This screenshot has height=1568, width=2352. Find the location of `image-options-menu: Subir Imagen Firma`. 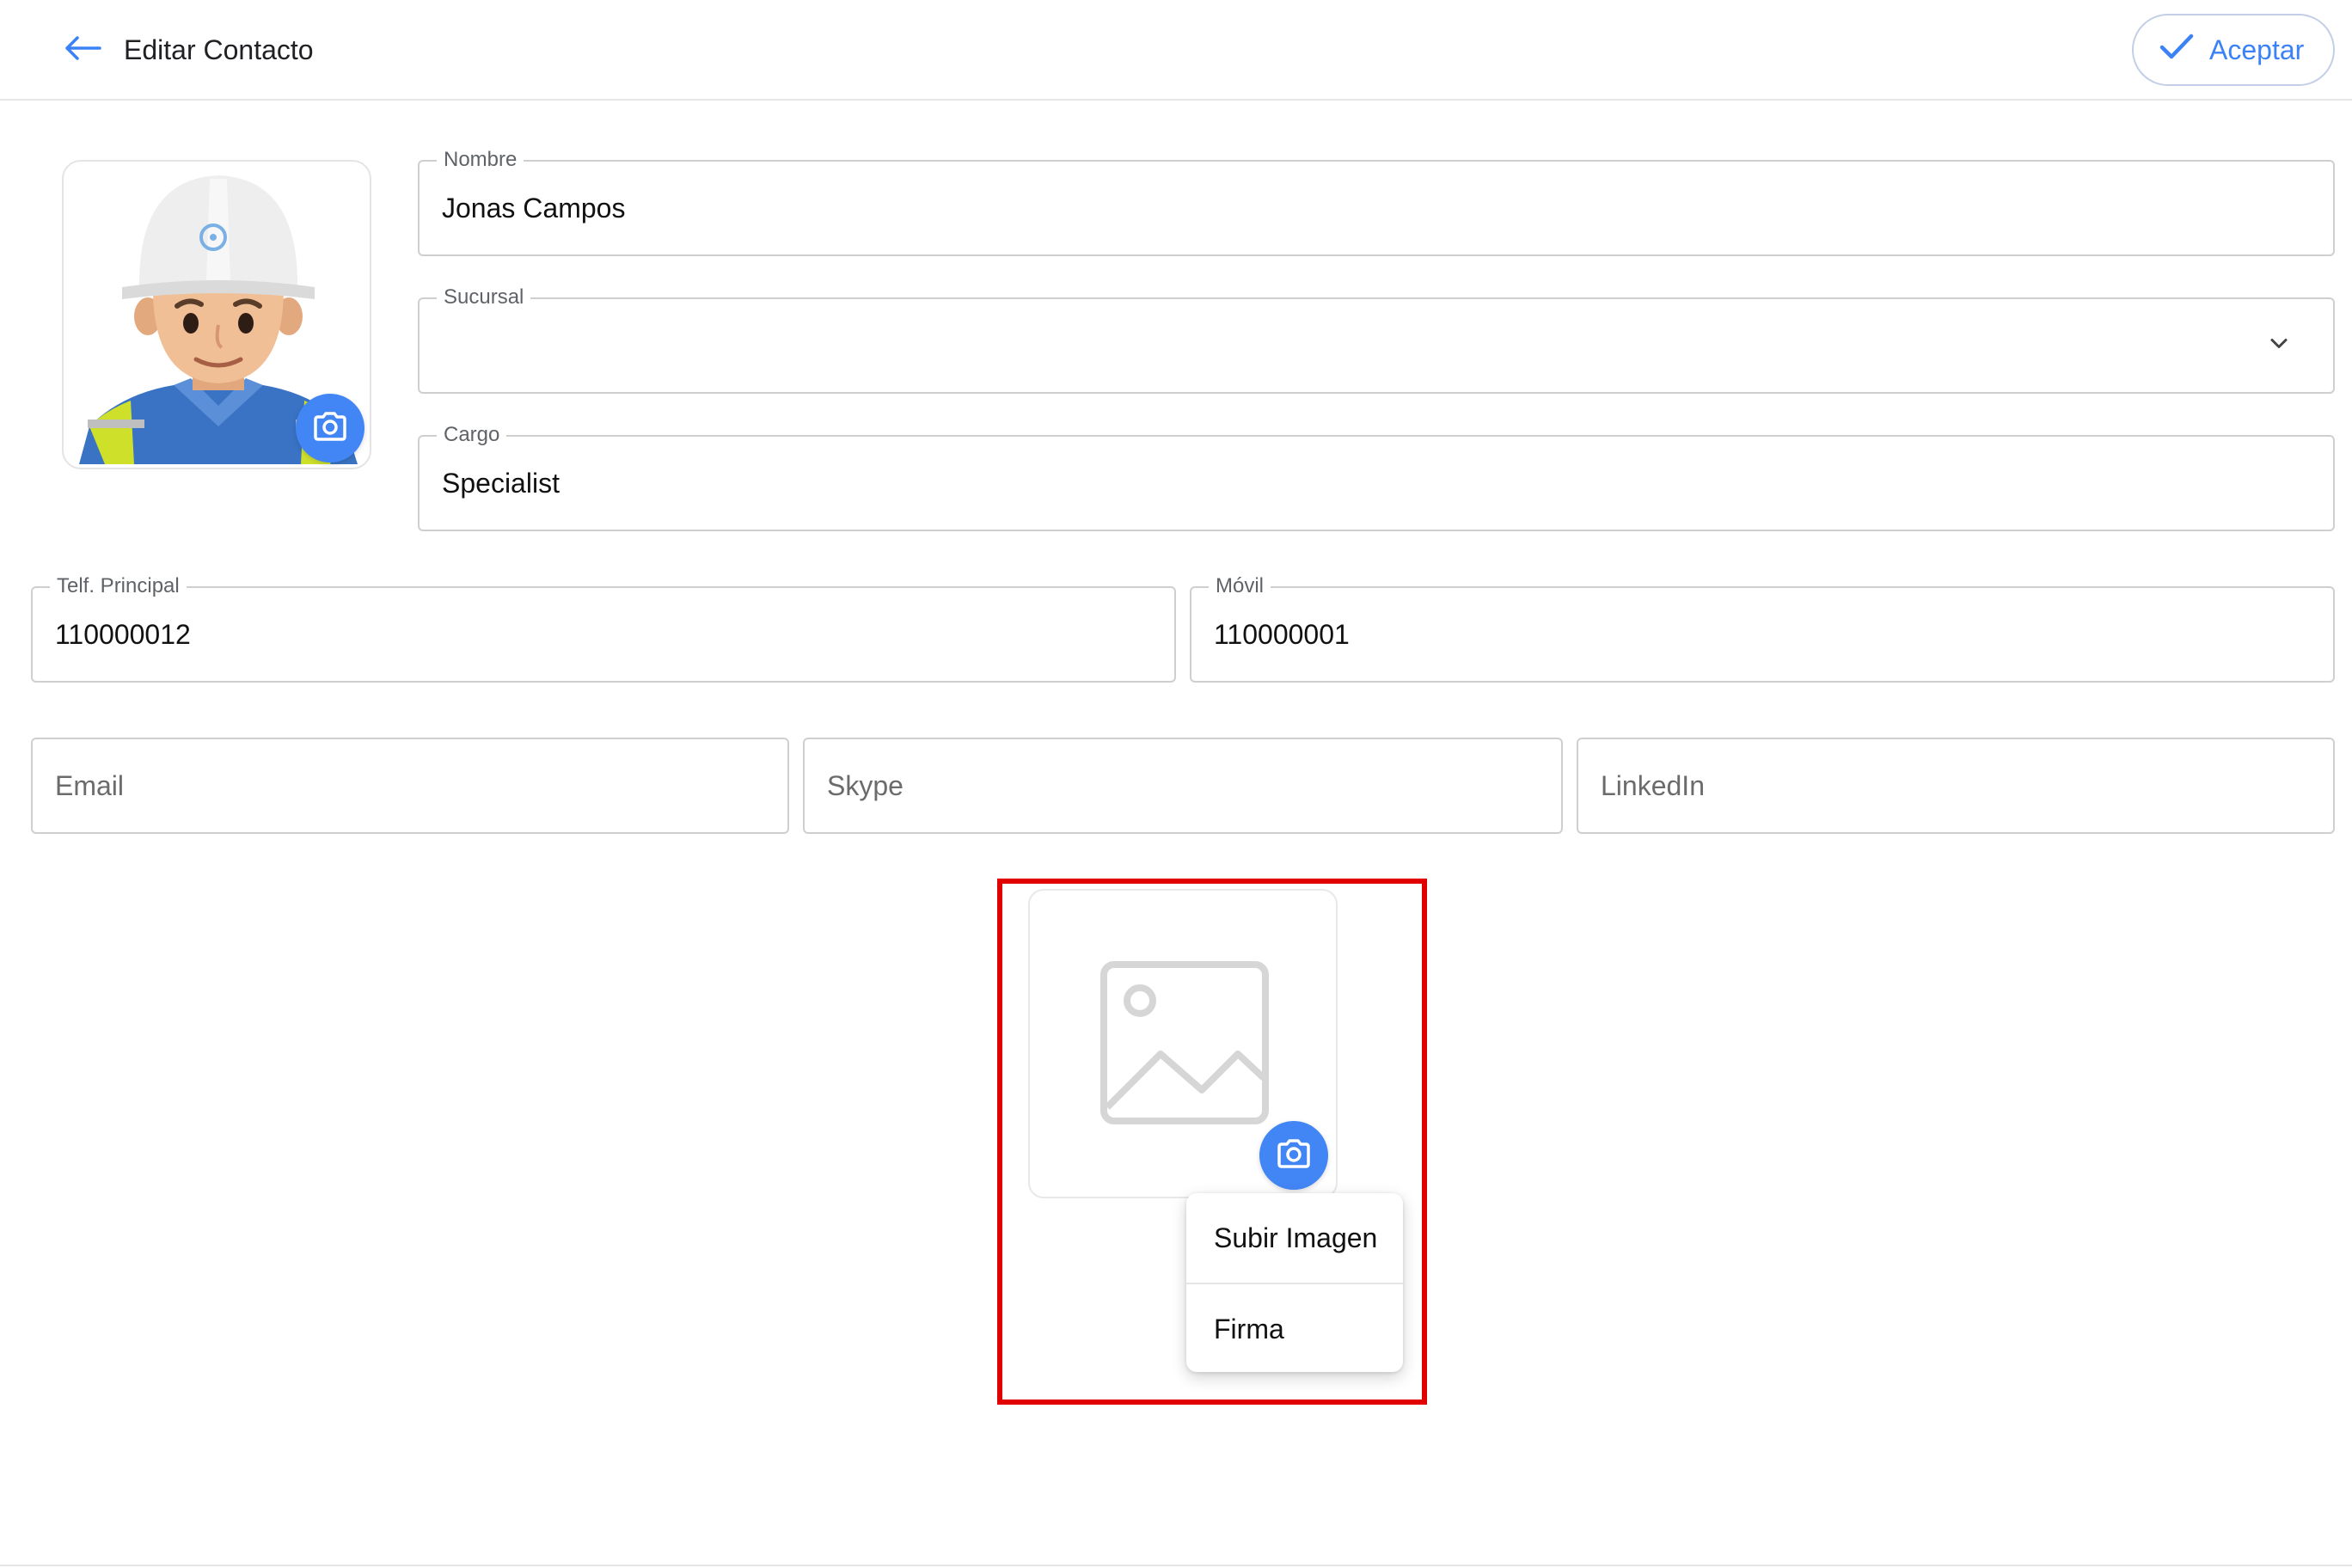

image-options-menu: Subir Imagen Firma is located at coordinates (1294, 1282).